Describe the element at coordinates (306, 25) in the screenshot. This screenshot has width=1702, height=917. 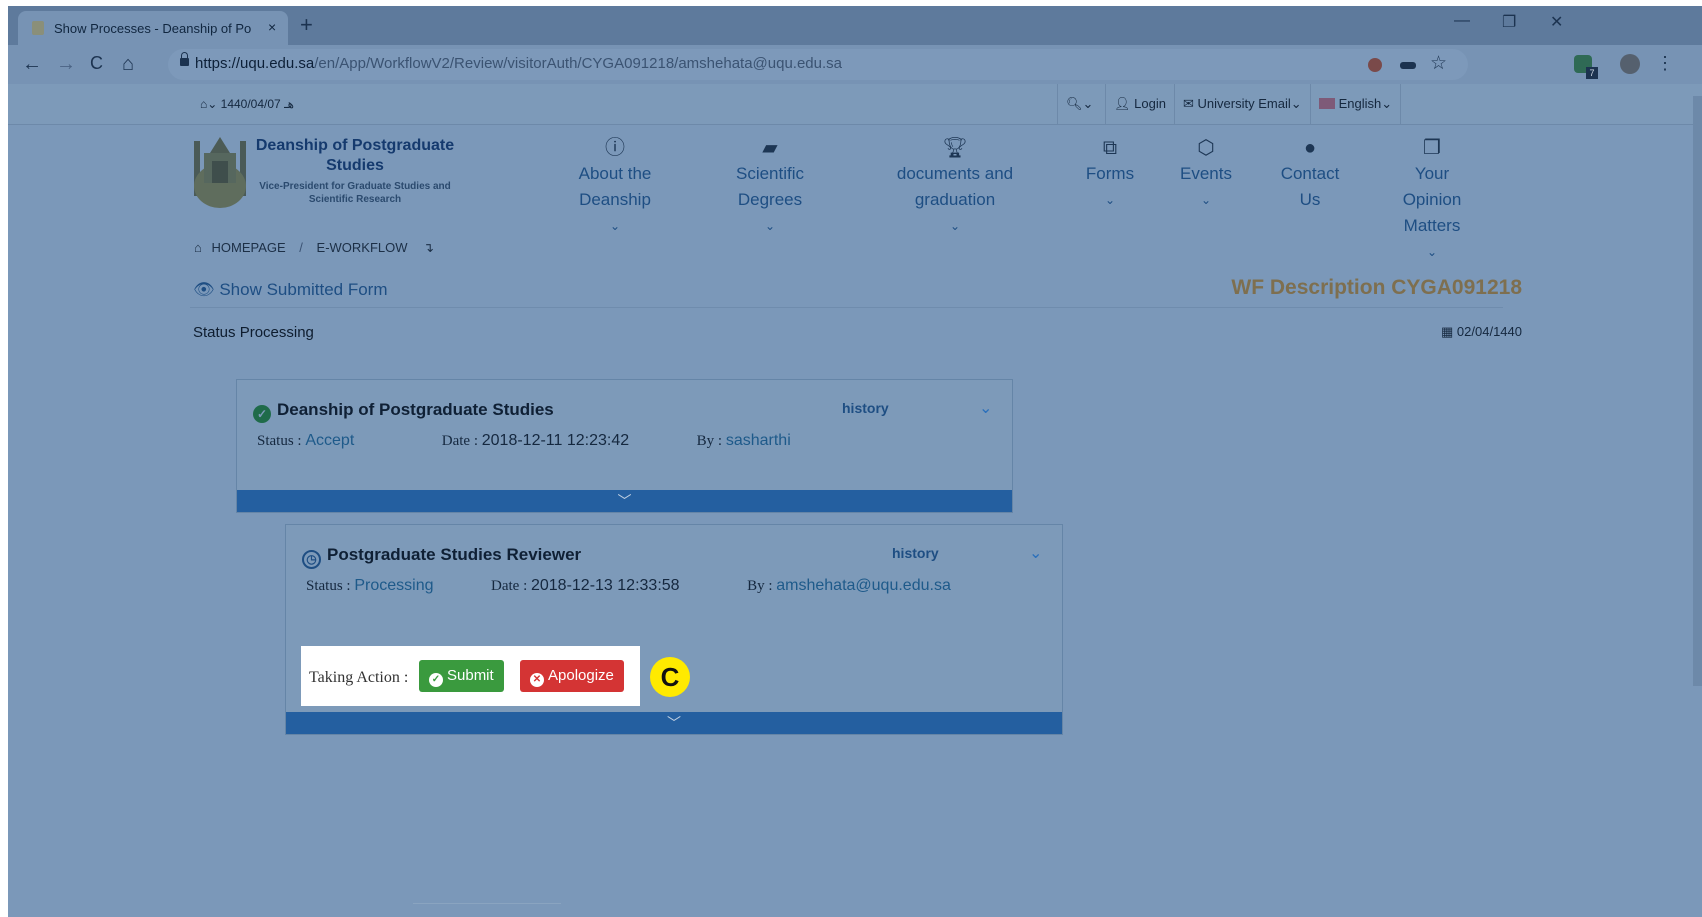
I see `new-tab-button: +` at that location.